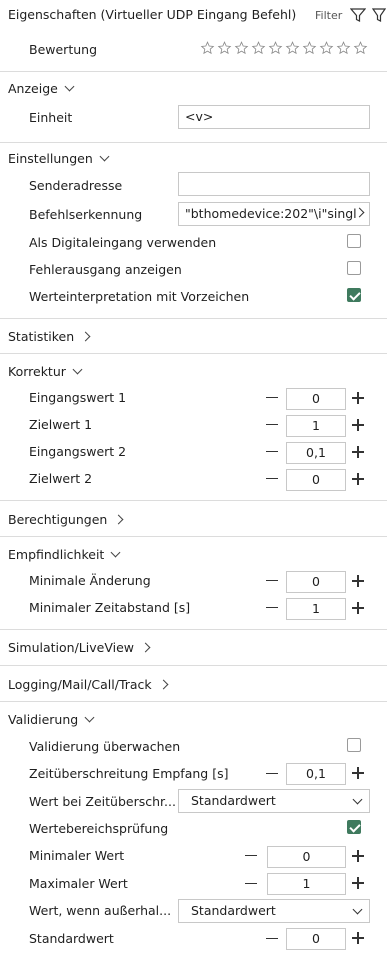 This screenshot has width=387, height=963. I want to click on eingangswert2-label: Eingangswert 2, so click(78, 451).